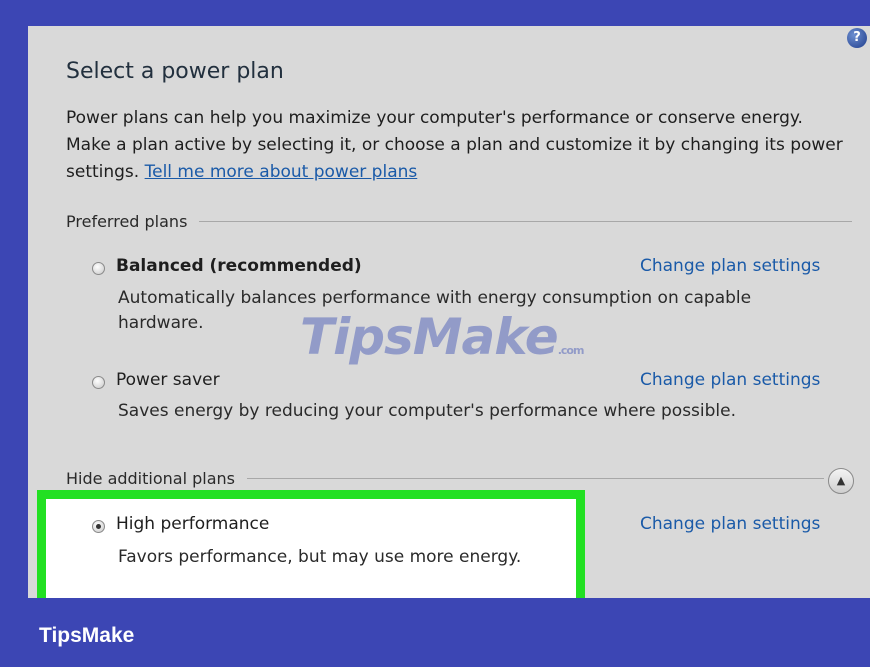 This screenshot has width=870, height=667. What do you see at coordinates (857, 38) in the screenshot?
I see `help-icon: ?` at bounding box center [857, 38].